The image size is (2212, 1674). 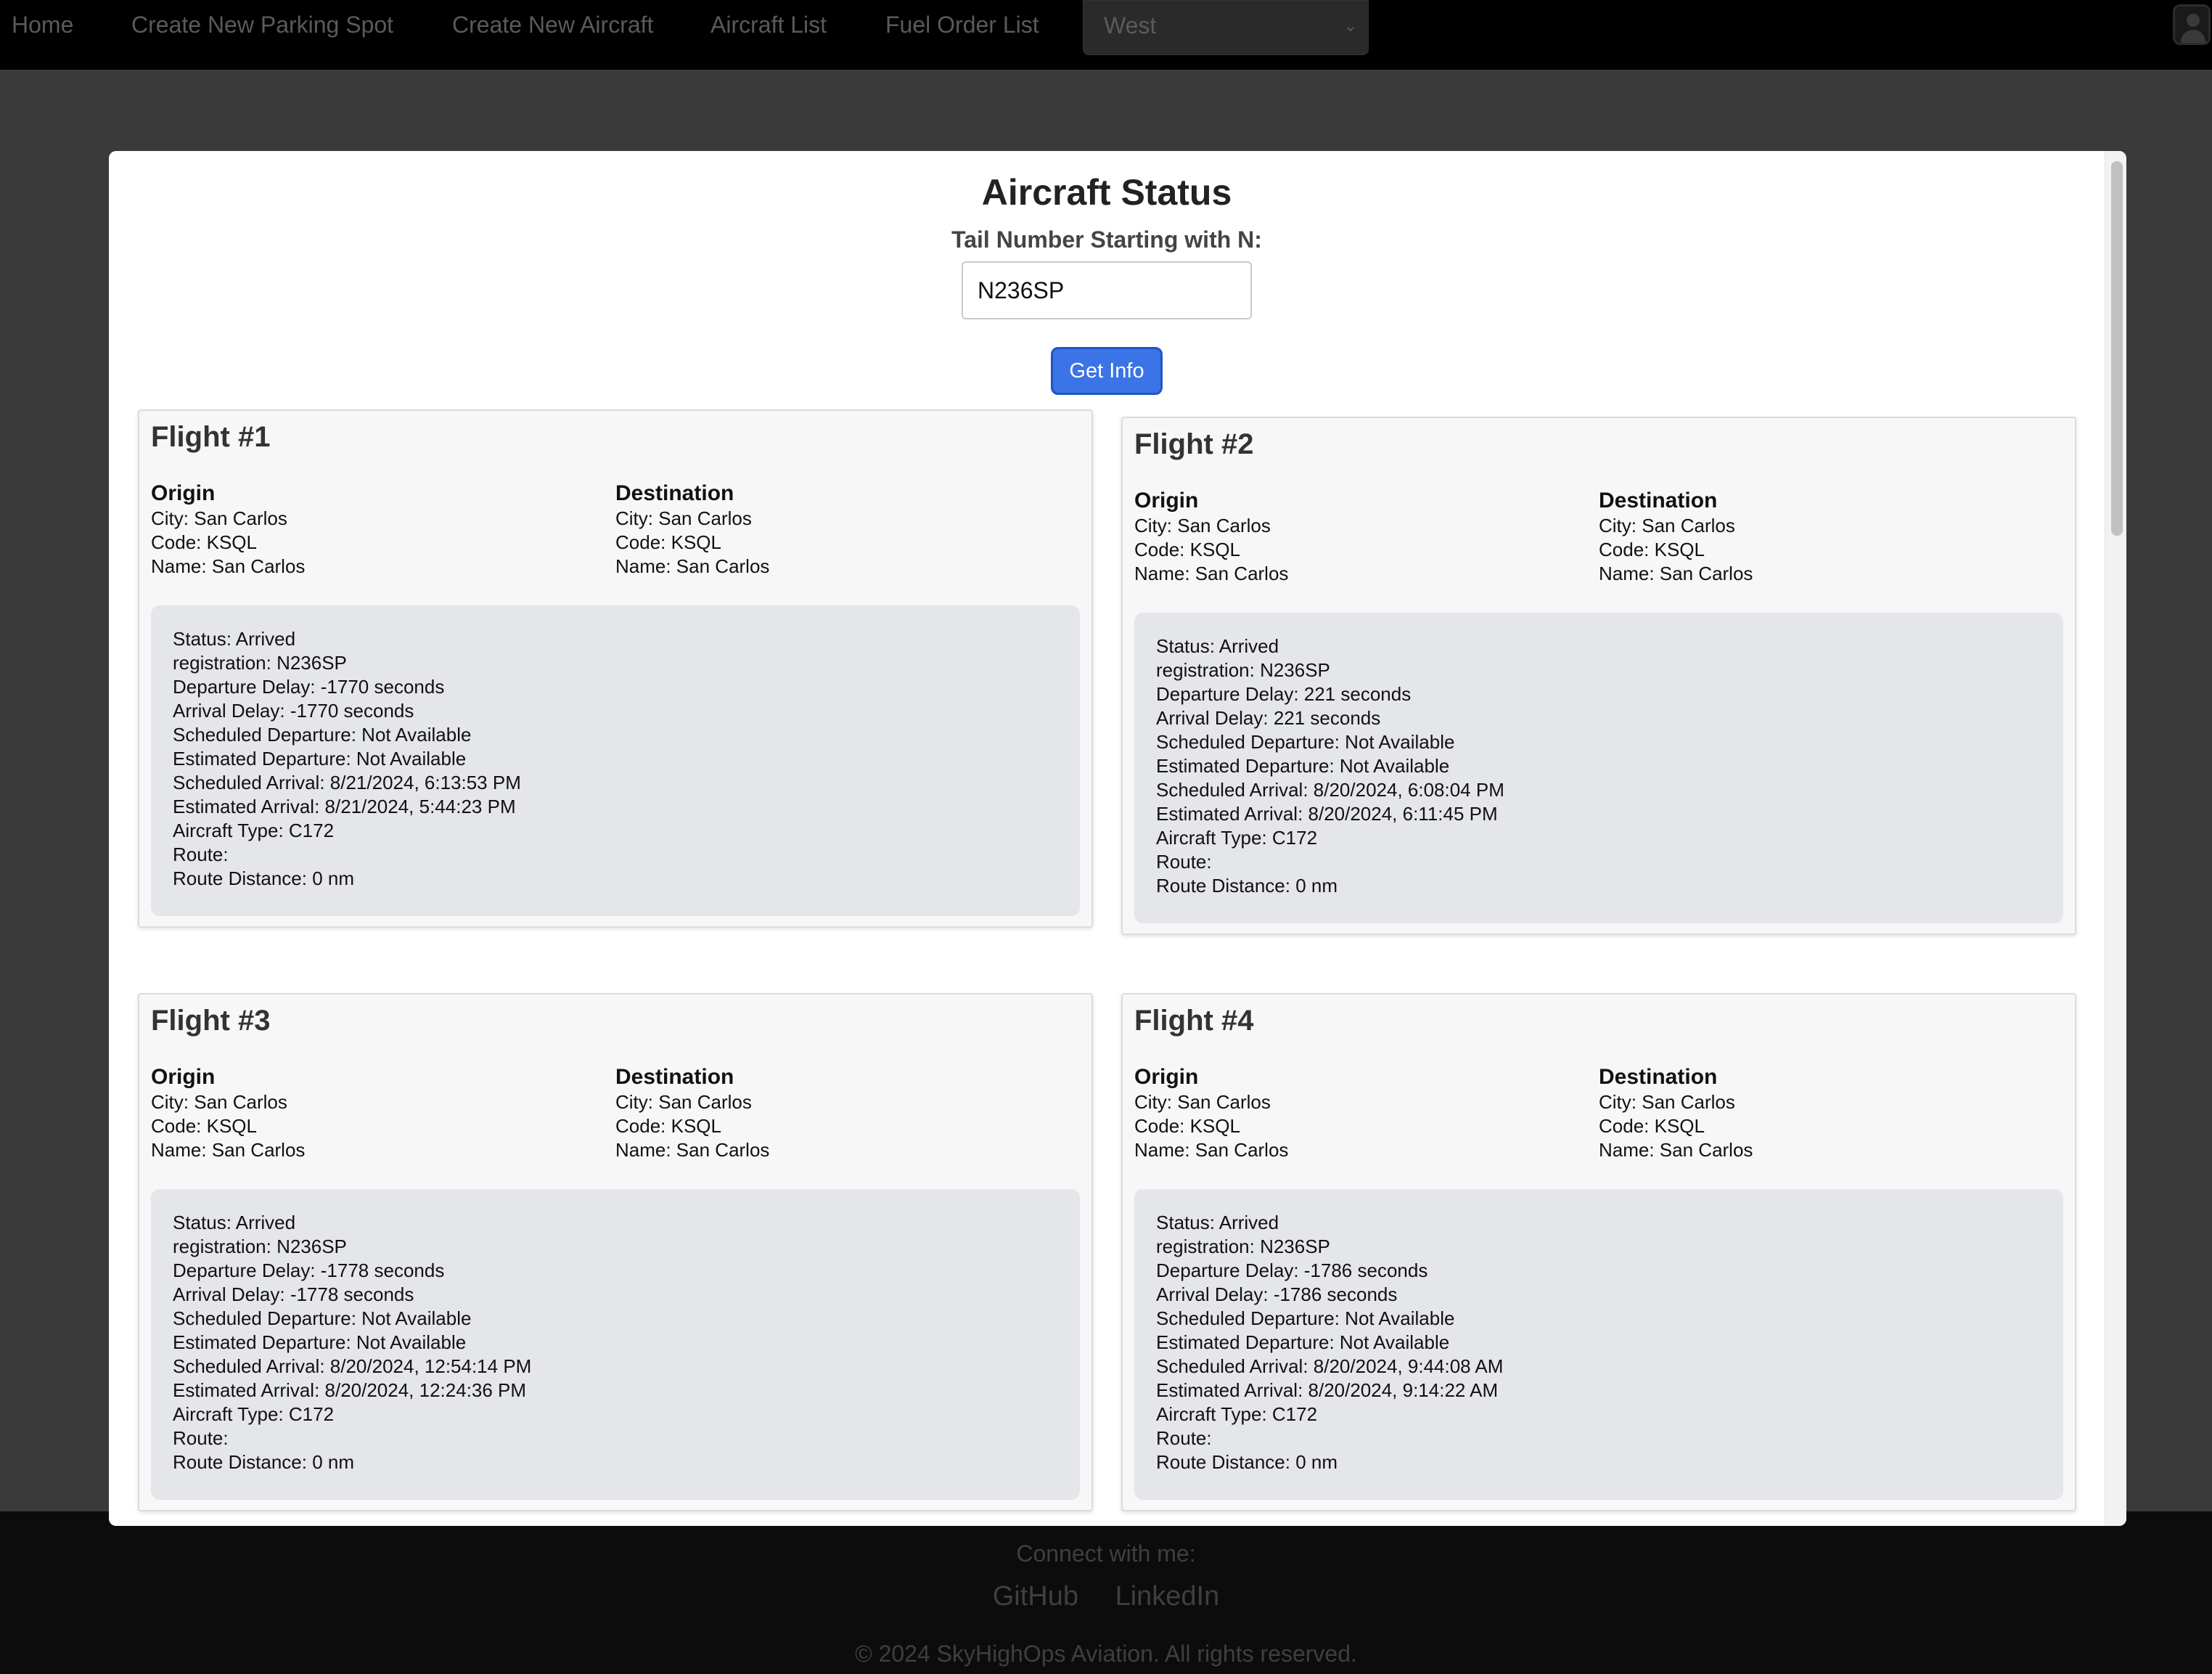 What do you see at coordinates (1106, 1554) in the screenshot?
I see `footer-connect-text: Connect with me:` at bounding box center [1106, 1554].